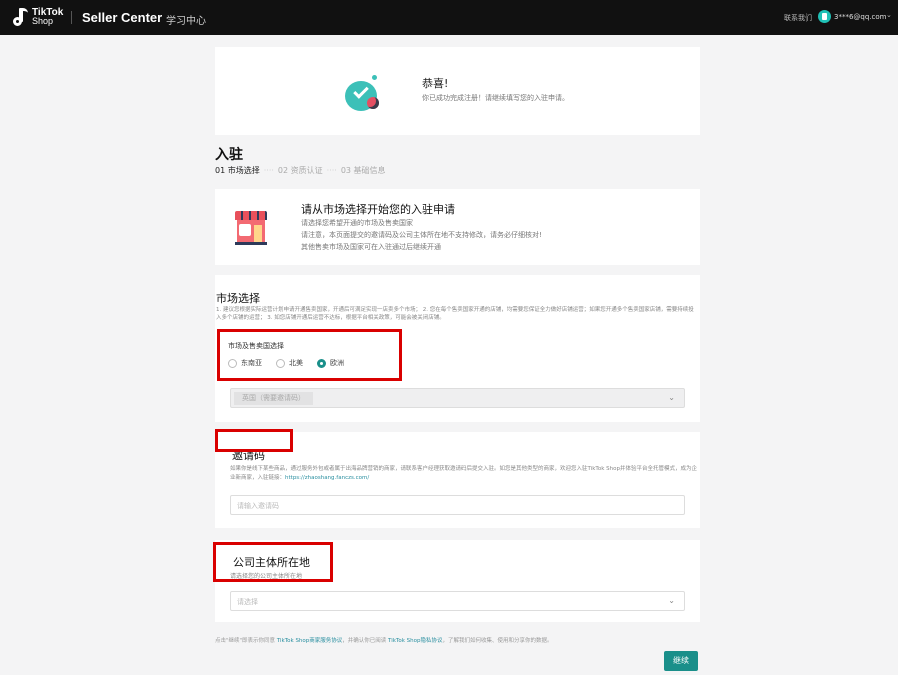  Describe the element at coordinates (798, 18) in the screenshot. I see `contact-us-link: 联系我们` at that location.